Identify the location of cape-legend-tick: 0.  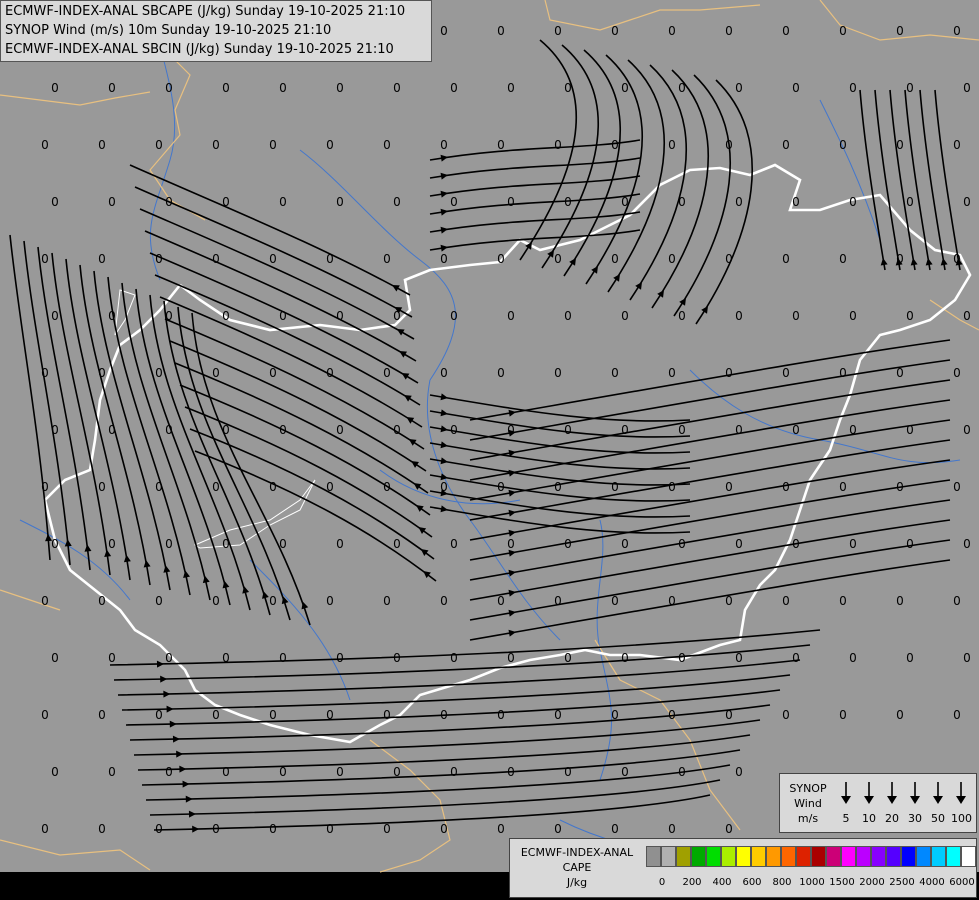
(662, 882).